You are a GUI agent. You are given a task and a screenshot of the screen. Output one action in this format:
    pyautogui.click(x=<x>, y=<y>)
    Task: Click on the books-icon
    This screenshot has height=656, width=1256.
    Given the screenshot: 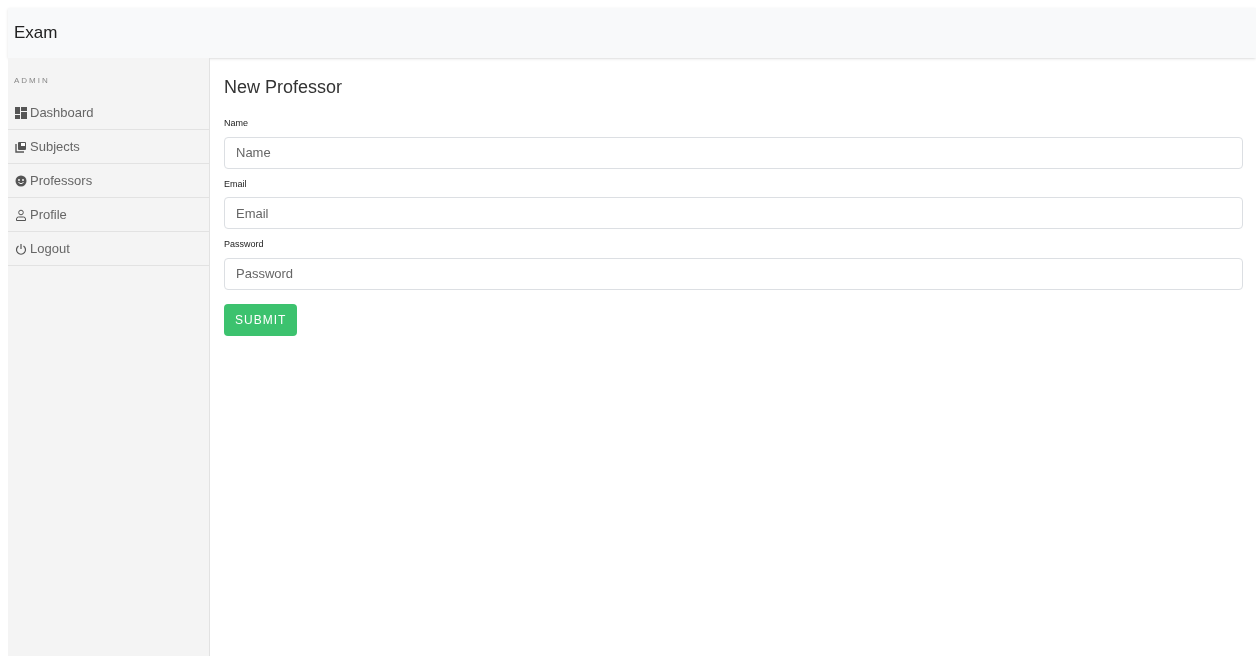 What is the action you would take?
    pyautogui.click(x=21, y=146)
    